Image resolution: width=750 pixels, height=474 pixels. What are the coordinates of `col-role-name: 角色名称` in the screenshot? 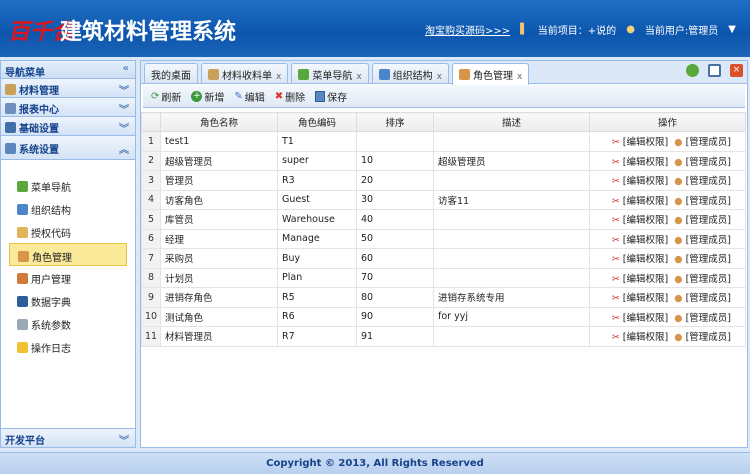 It's located at (219, 122).